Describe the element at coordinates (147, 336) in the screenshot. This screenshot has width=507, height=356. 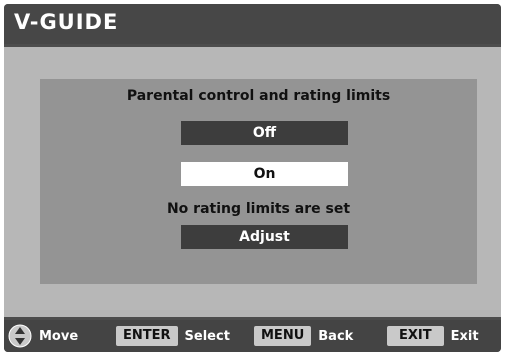
I see `enter-key: ENTER` at that location.